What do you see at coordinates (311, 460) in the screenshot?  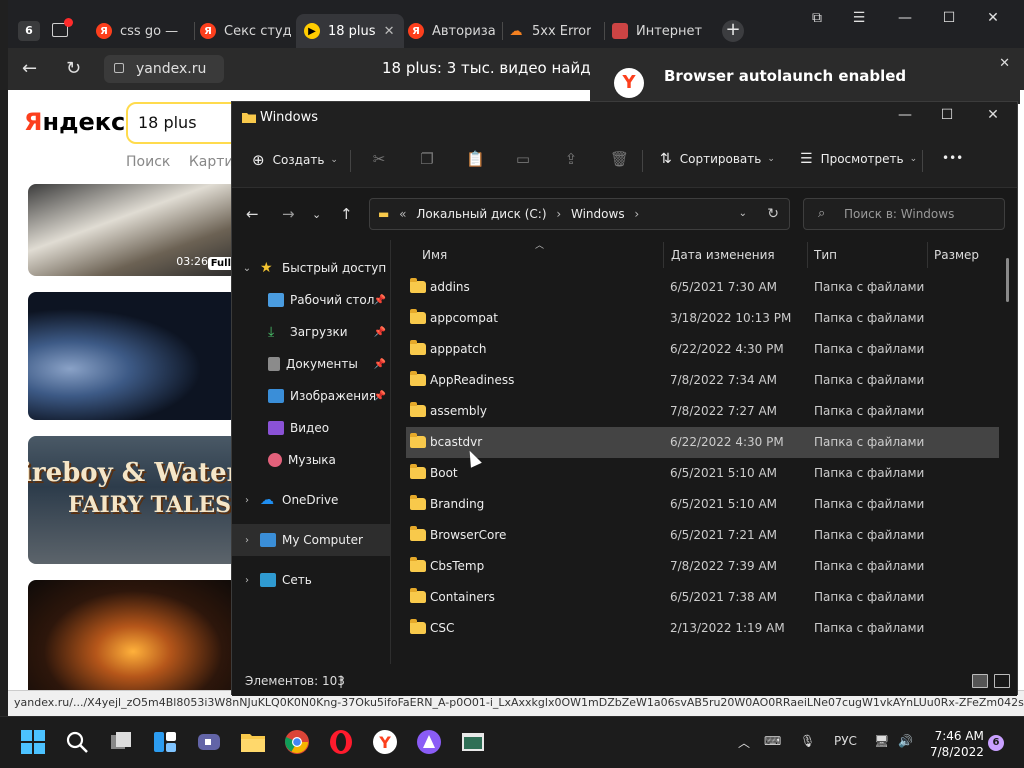 I see `sidebar-item-music: Музыка` at bounding box center [311, 460].